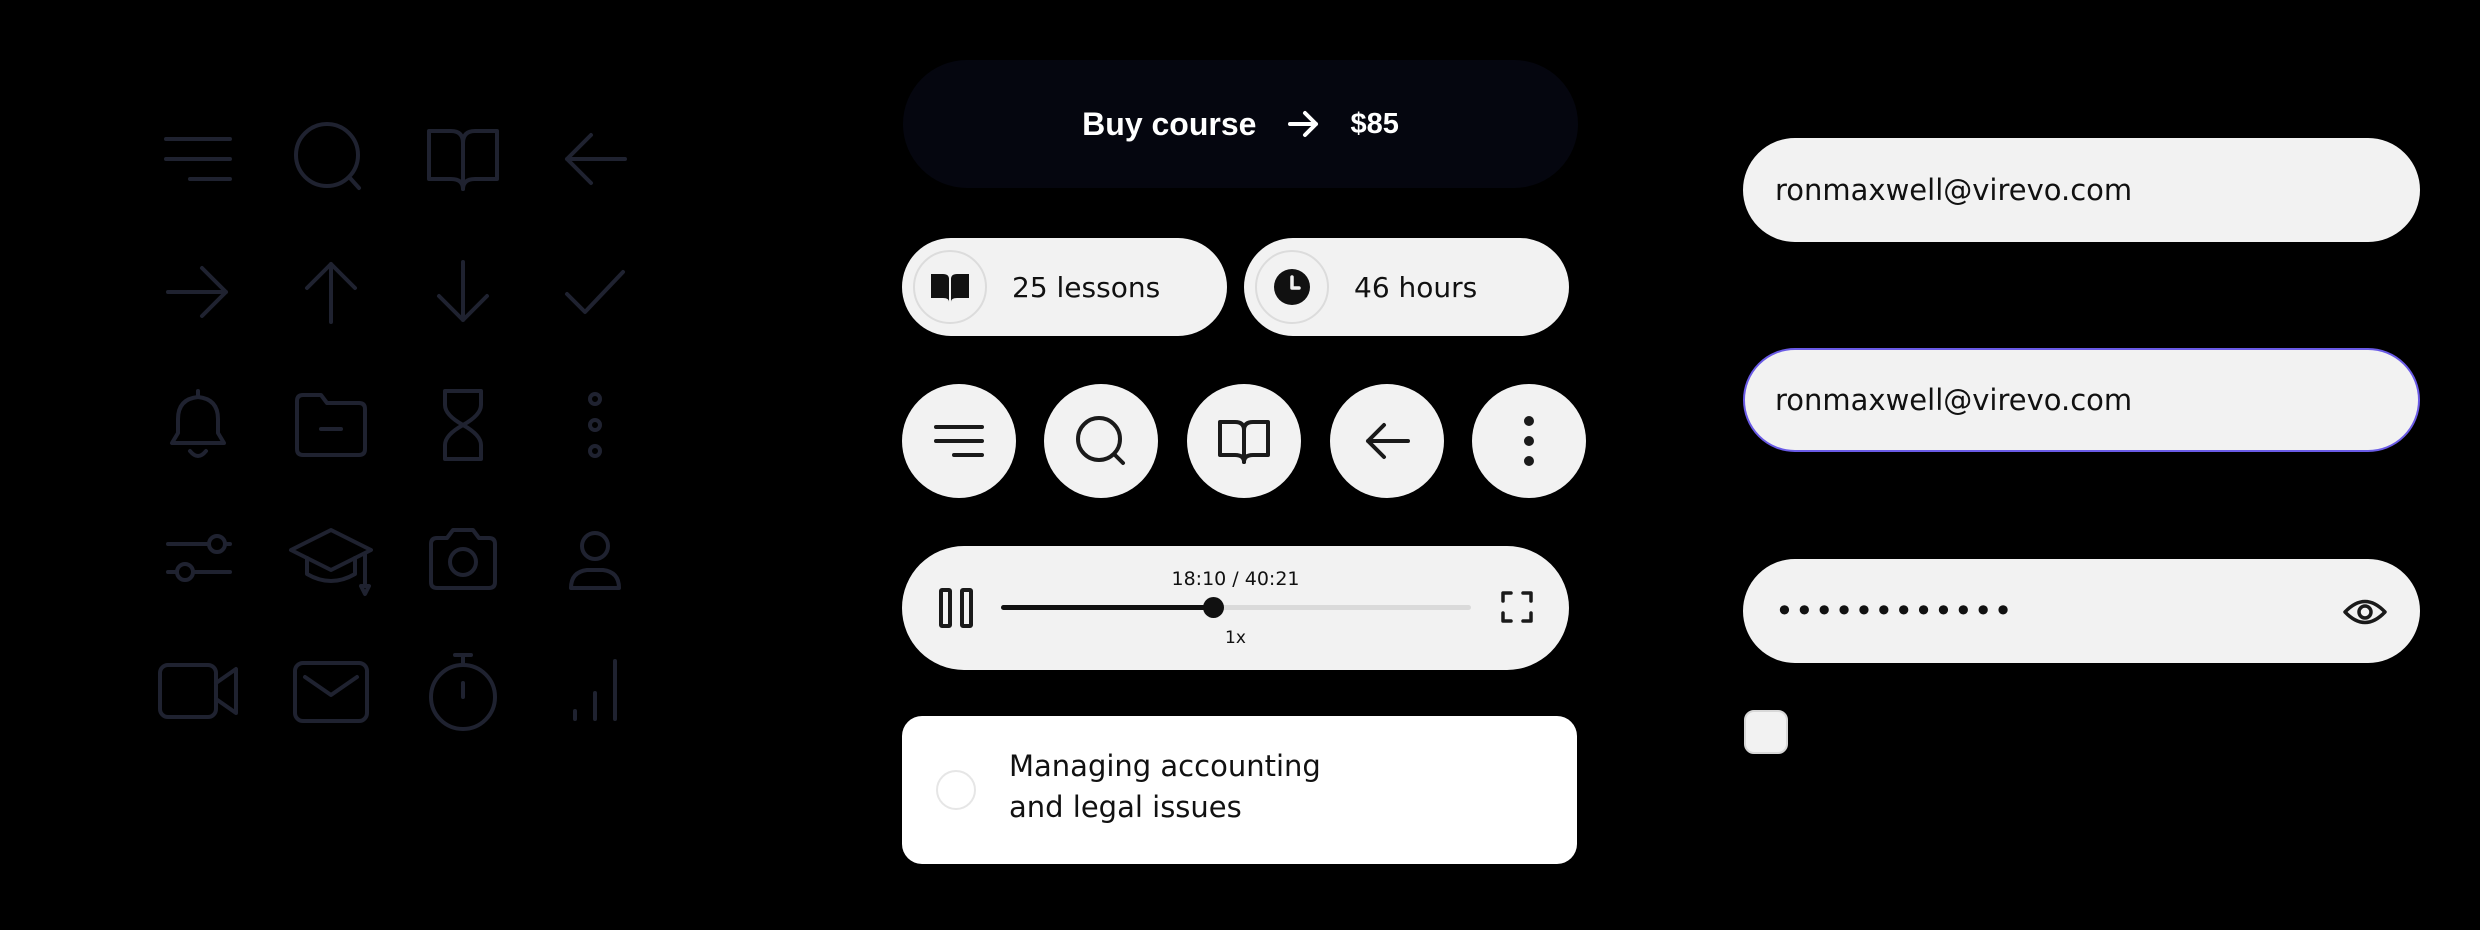 The height and width of the screenshot is (930, 2480). Describe the element at coordinates (1125, 807) in the screenshot. I see `task-title-line-2: and legal issues` at that location.